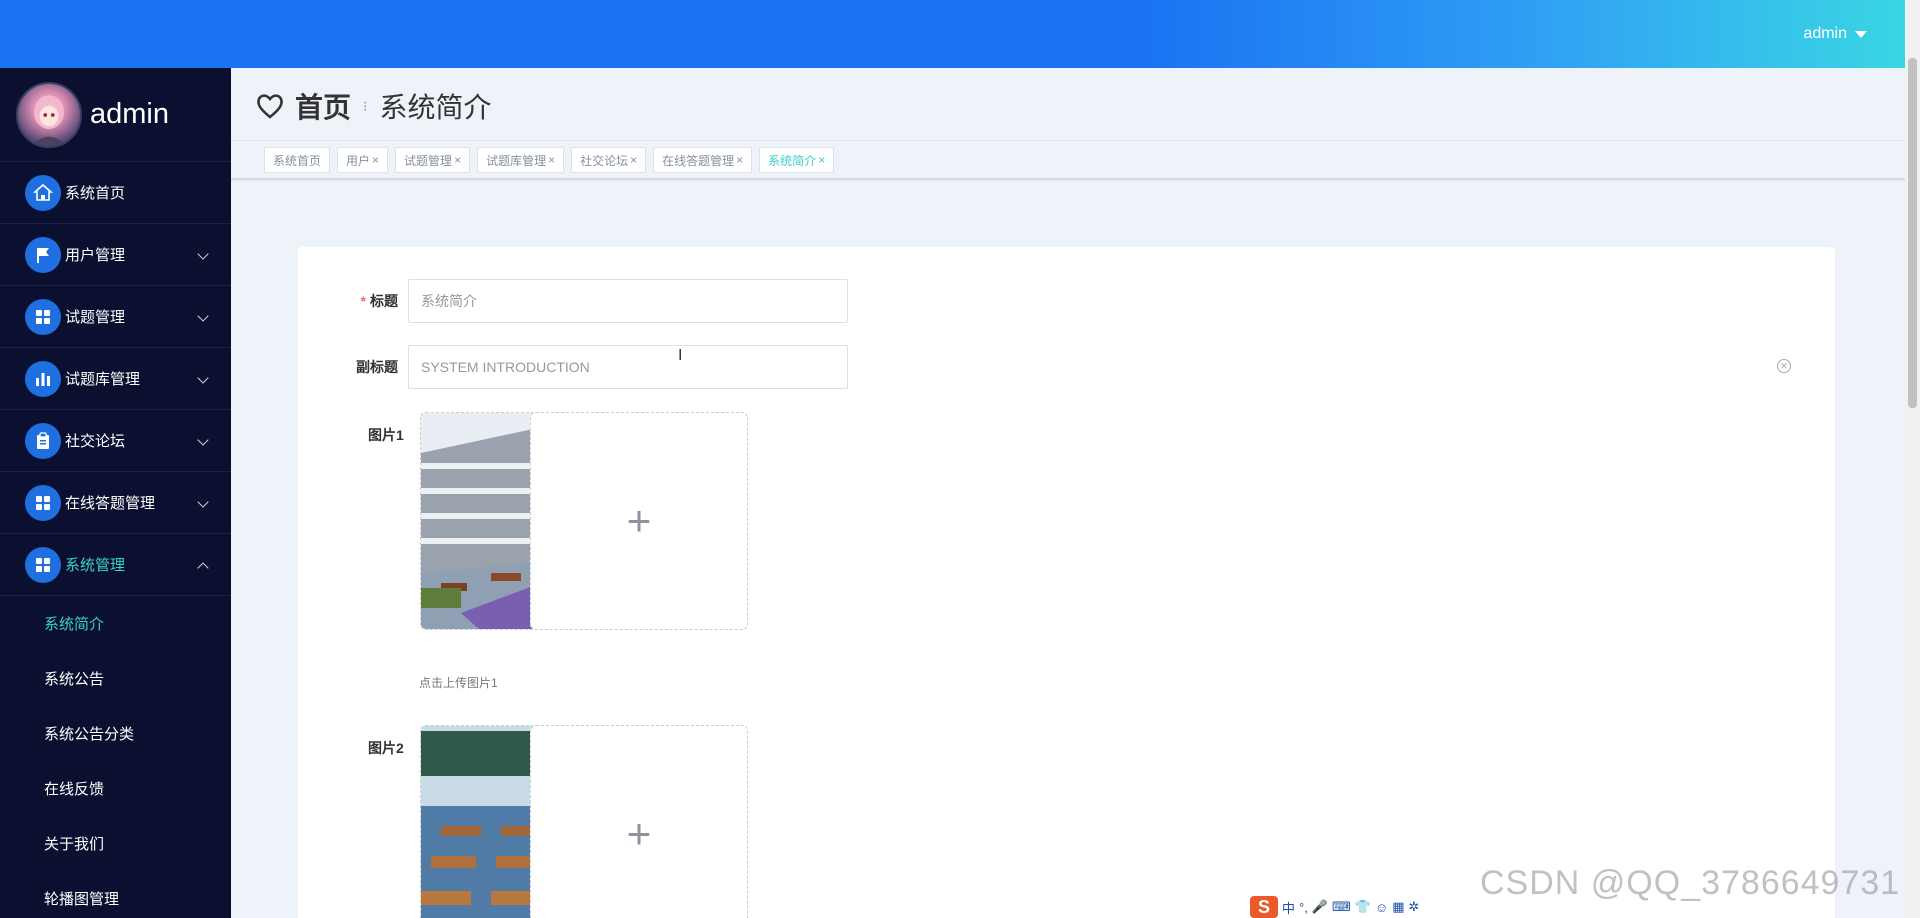  What do you see at coordinates (1264, 907) in the screenshot?
I see `sogou-logo-icon: S` at bounding box center [1264, 907].